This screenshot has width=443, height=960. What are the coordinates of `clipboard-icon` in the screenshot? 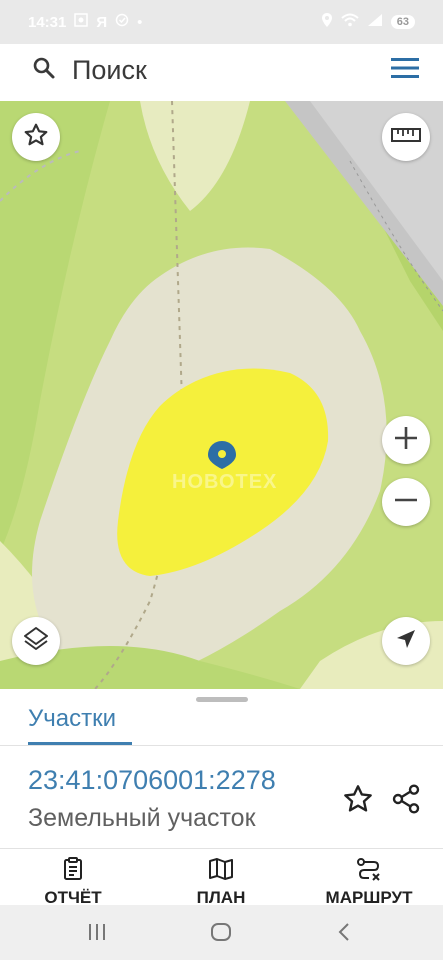 It's located at (73, 871).